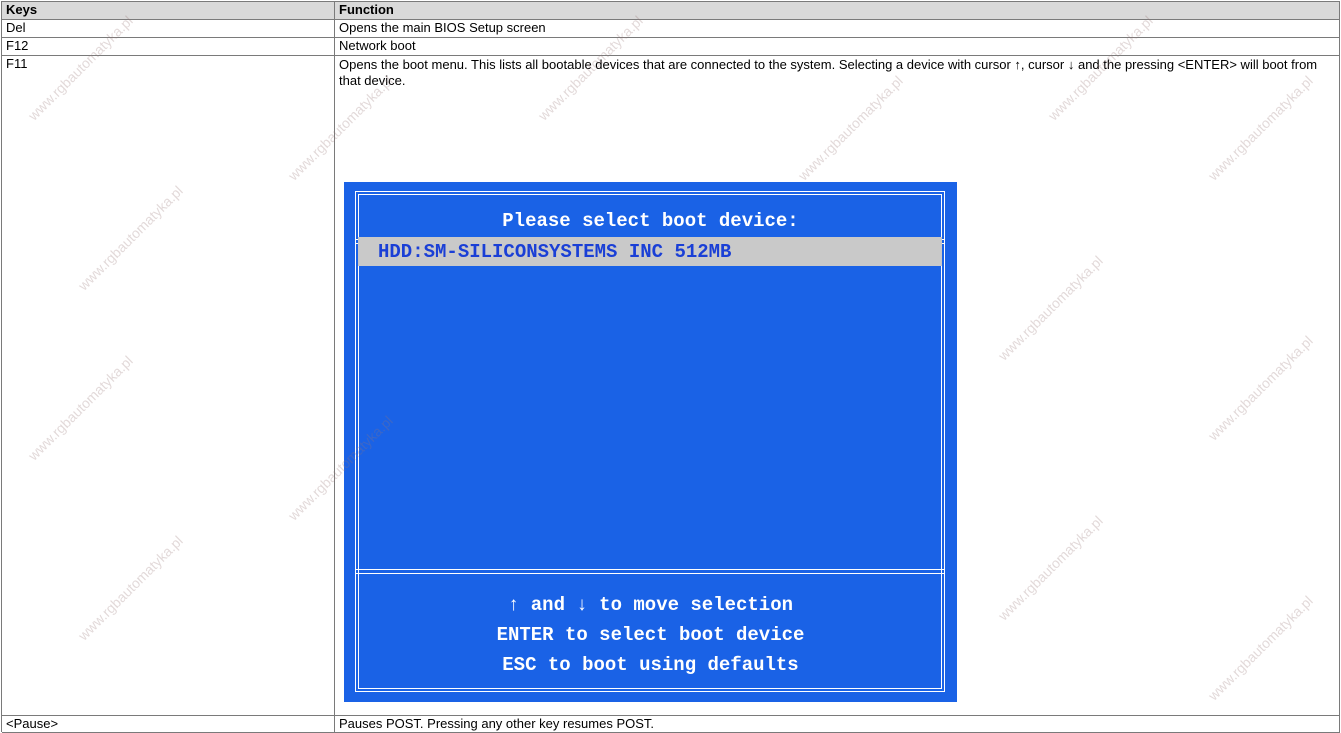  What do you see at coordinates (837, 47) in the screenshot?
I see `function-cell: Network boot` at bounding box center [837, 47].